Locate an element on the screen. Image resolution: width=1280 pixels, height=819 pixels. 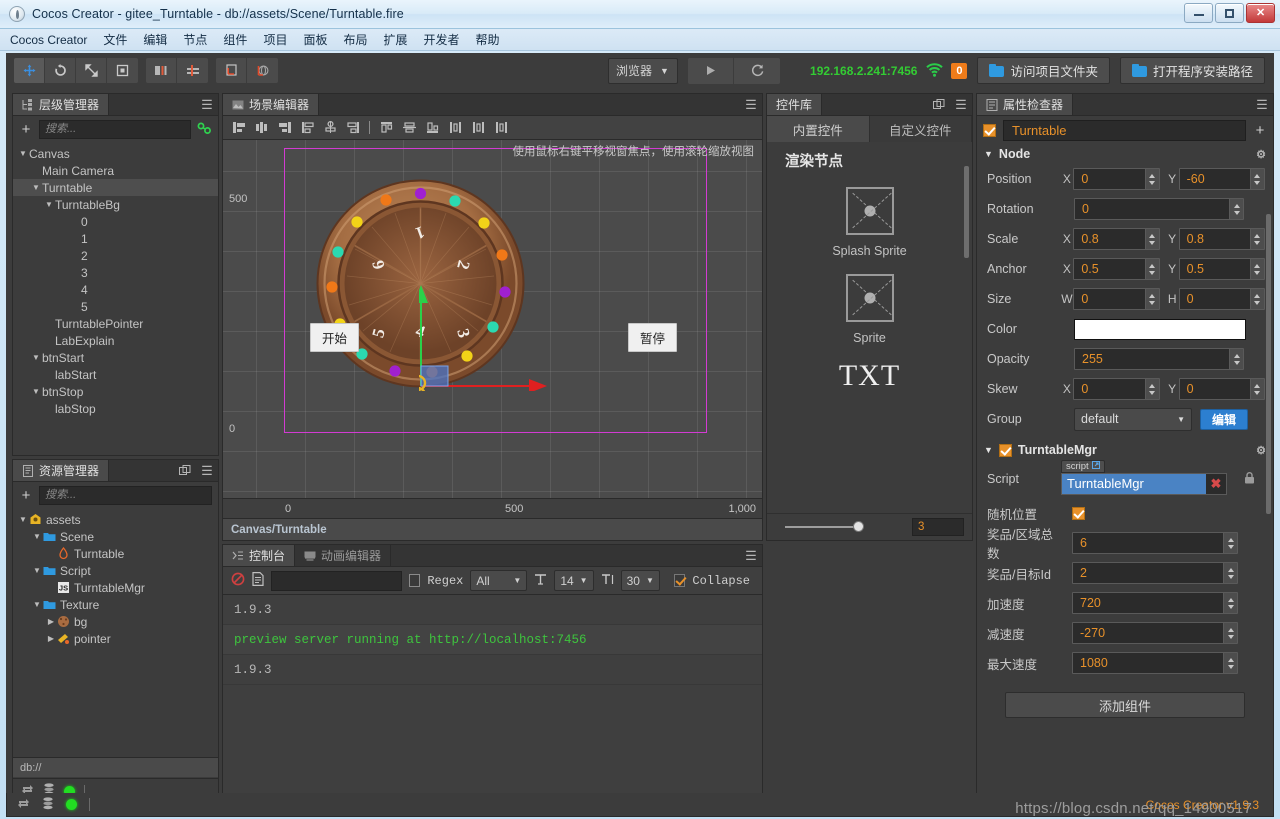
add-component-button: 添加组件 is located at coordinates (1125, 705).